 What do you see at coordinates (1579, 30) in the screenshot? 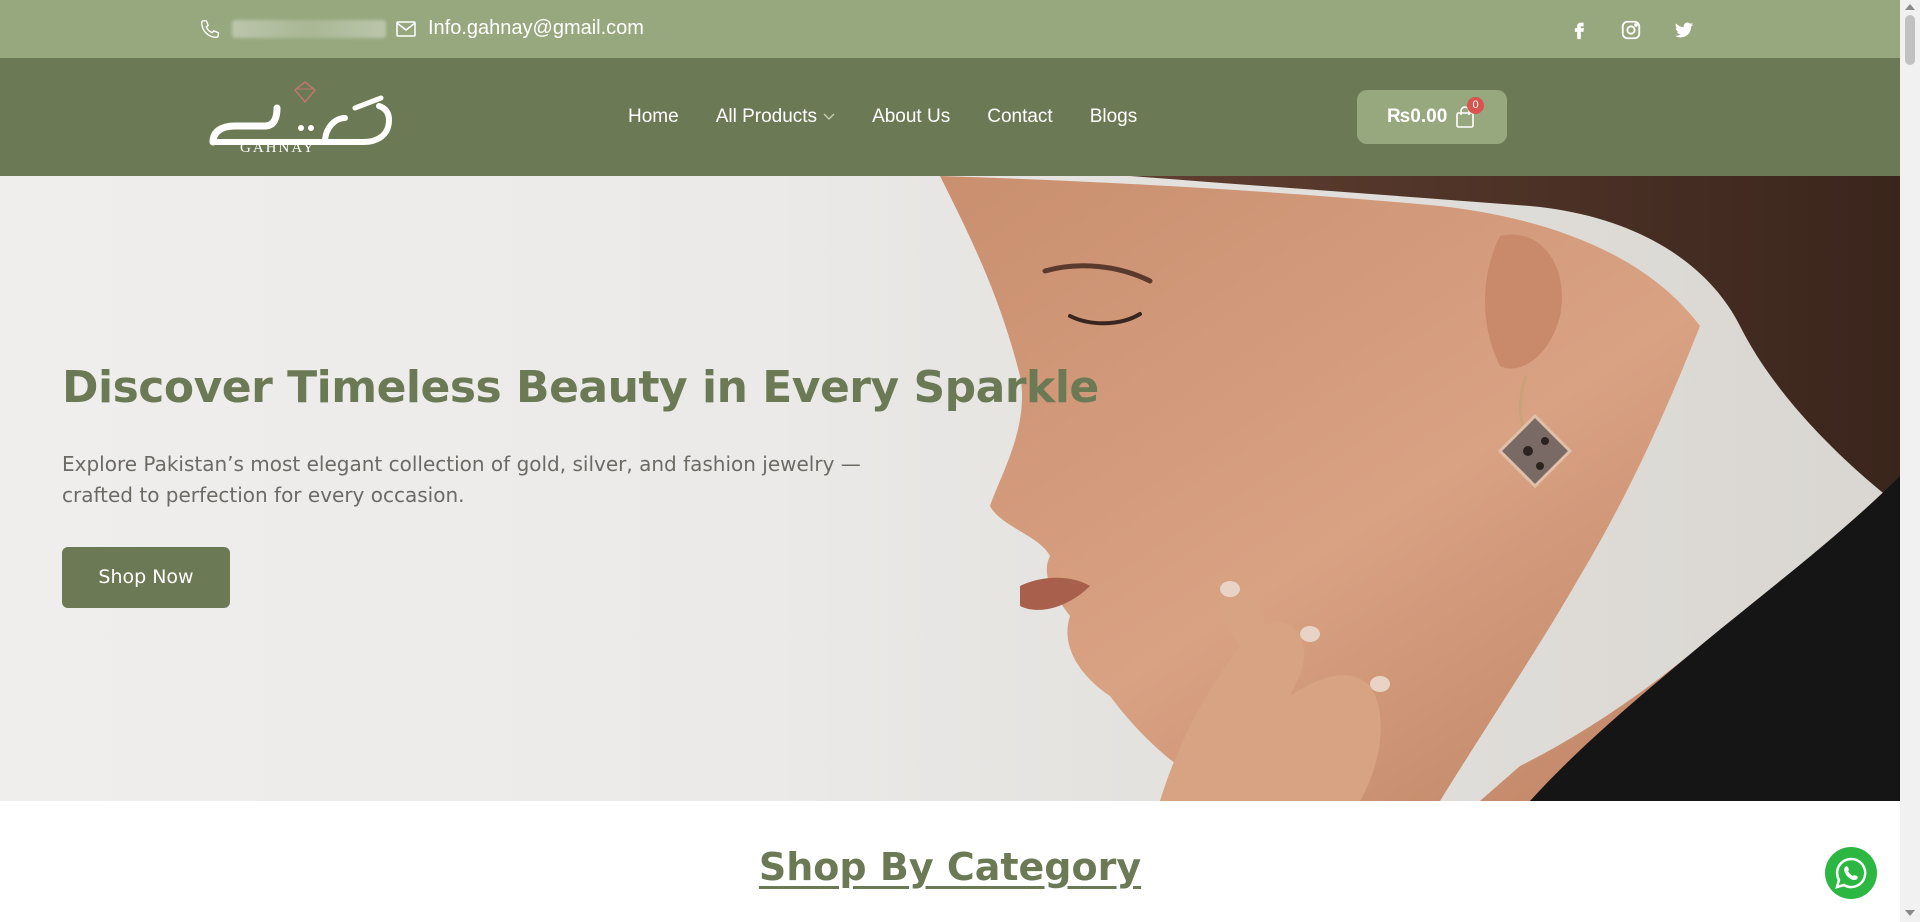
I see `facebook-icon` at bounding box center [1579, 30].